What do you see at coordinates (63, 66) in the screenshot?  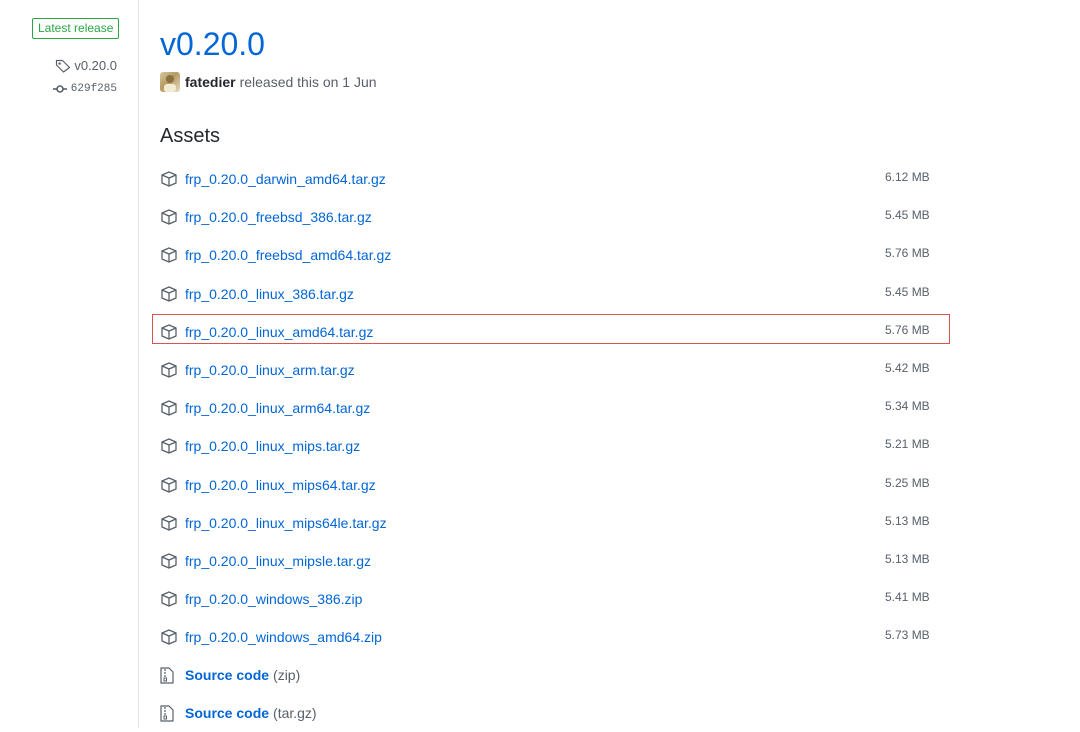 I see `tag-icon` at bounding box center [63, 66].